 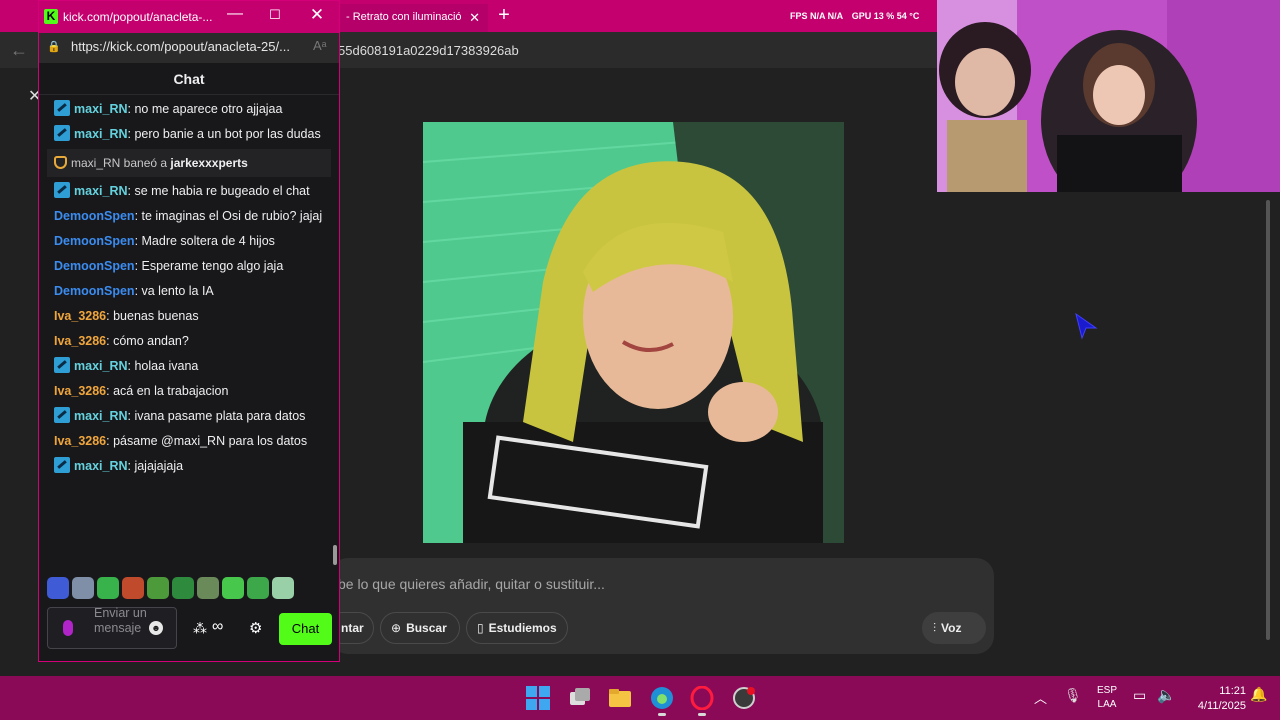 What do you see at coordinates (620, 698) in the screenshot?
I see `file-explorer-icon` at bounding box center [620, 698].